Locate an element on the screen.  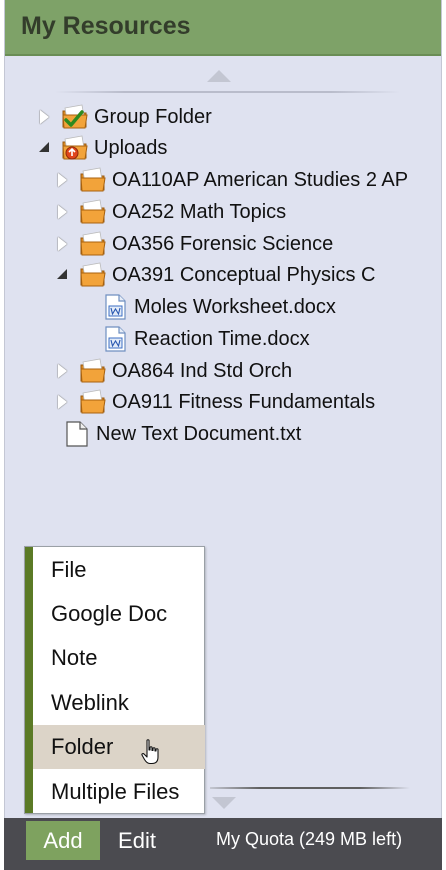
tree-item-label: OA356 Forensic Science is located at coordinates (223, 243).